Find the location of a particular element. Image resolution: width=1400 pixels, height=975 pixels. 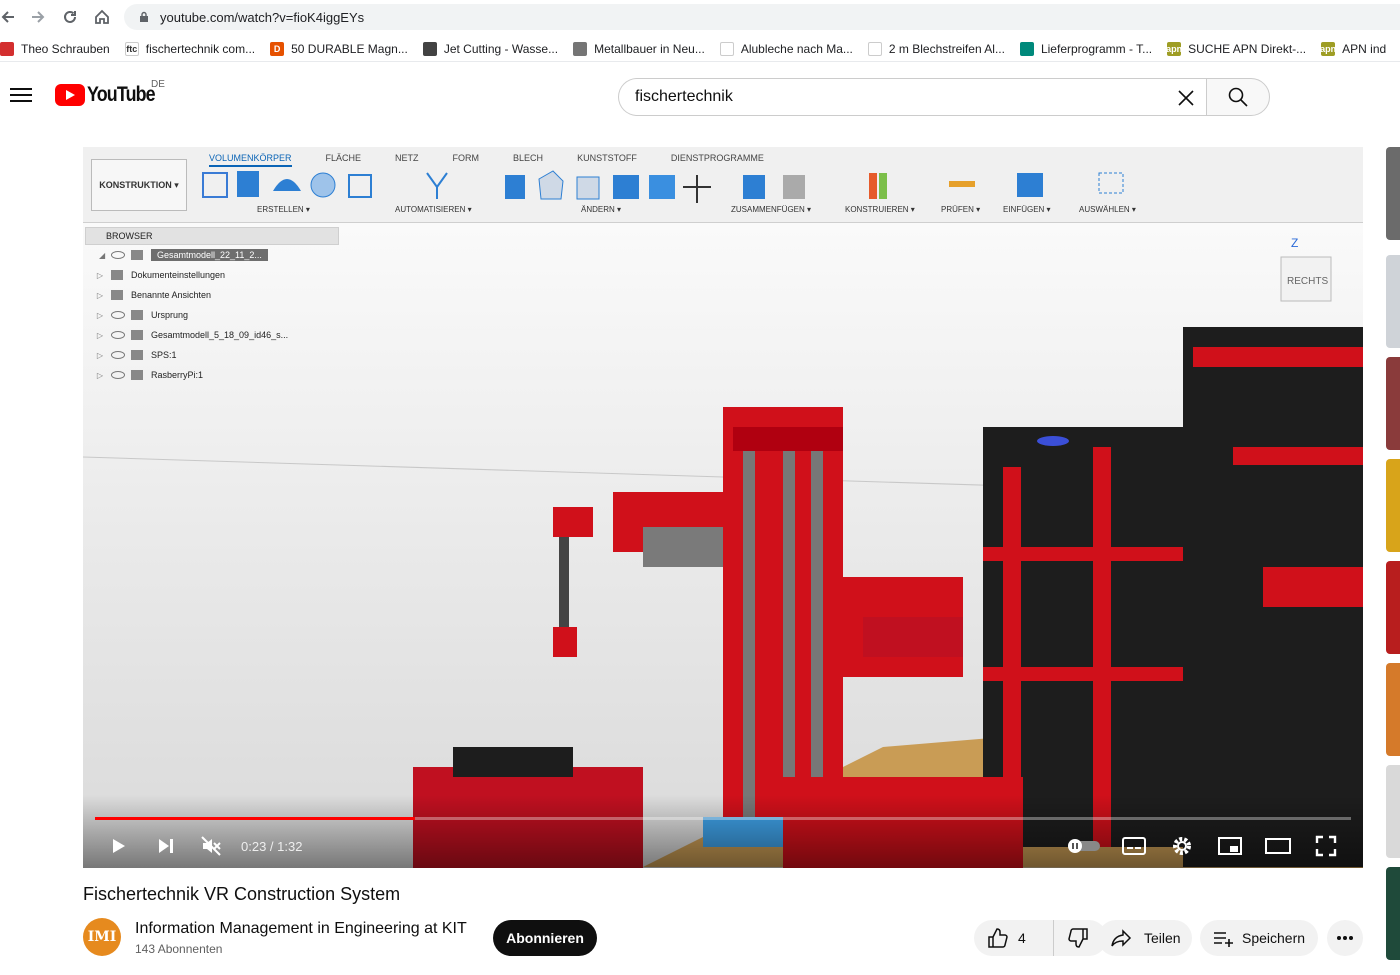

time-display: 0:23 / 1:32 is located at coordinates (272, 846).